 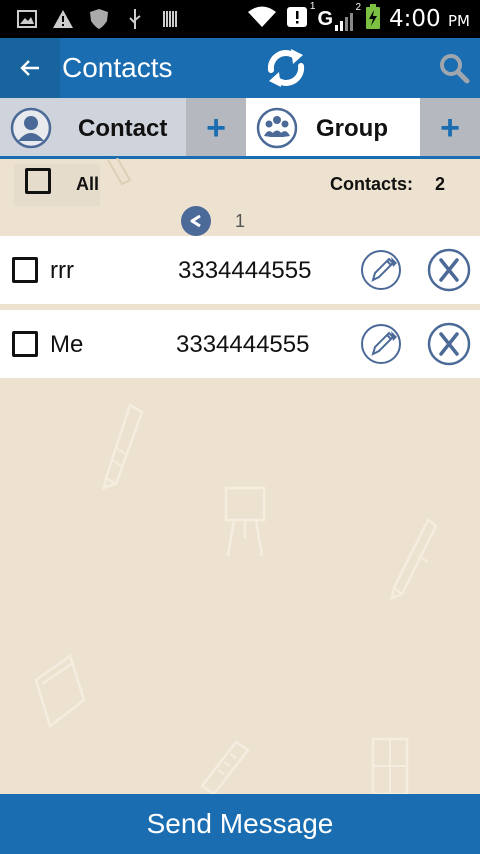 I want to click on warning-icon, so click(x=63, y=19).